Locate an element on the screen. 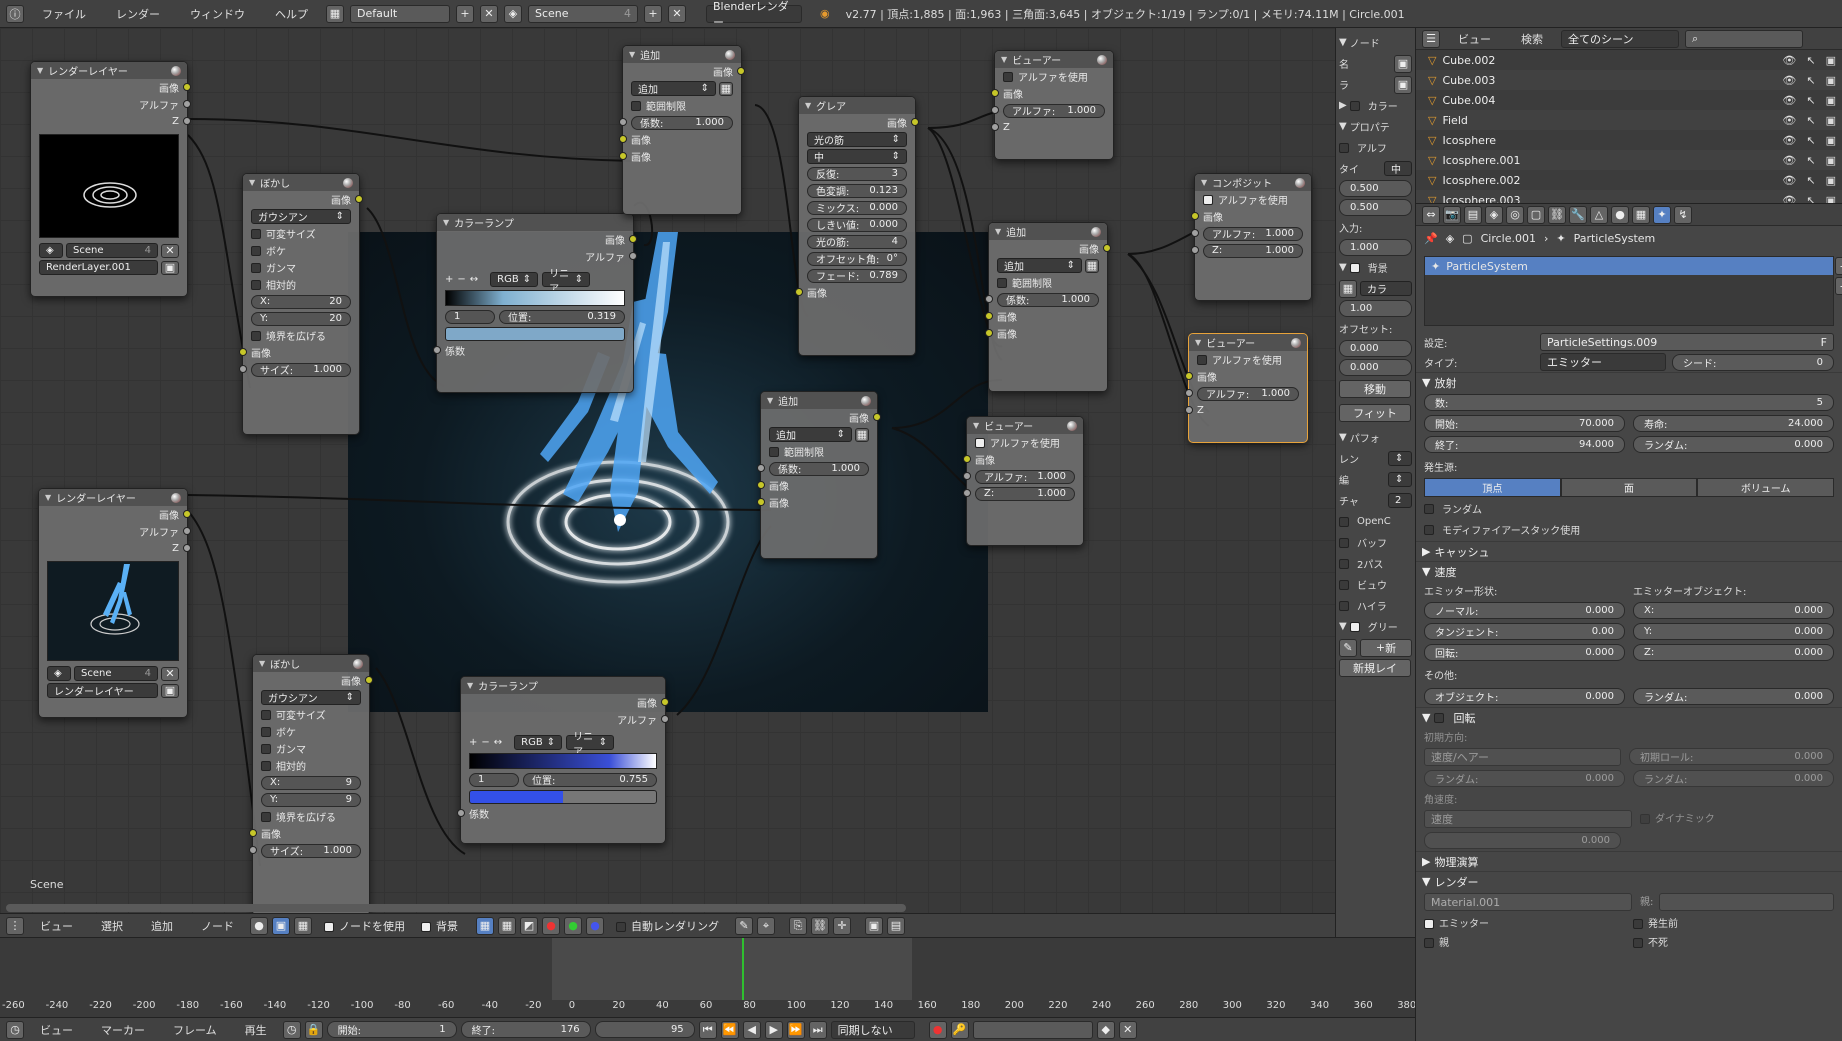 Image resolution: width=1842 pixels, height=1041 pixels. menu-view: ビュー is located at coordinates (1474, 39).